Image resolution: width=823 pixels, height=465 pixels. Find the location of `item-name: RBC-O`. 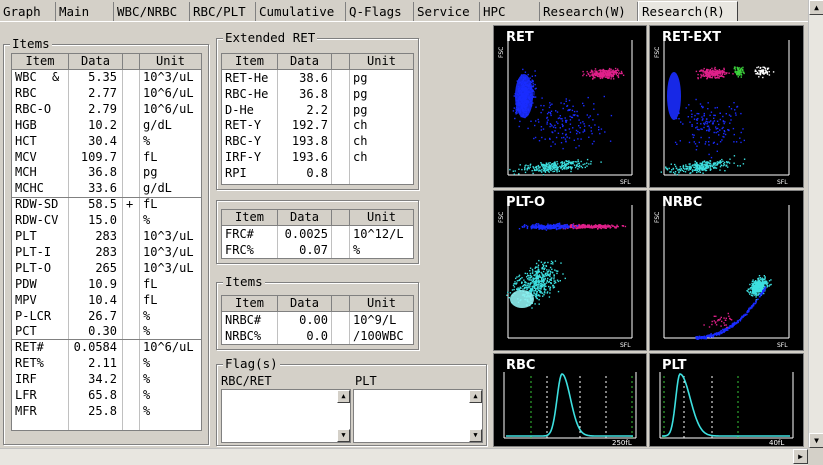

item-name: RBC-O is located at coordinates (33, 108).